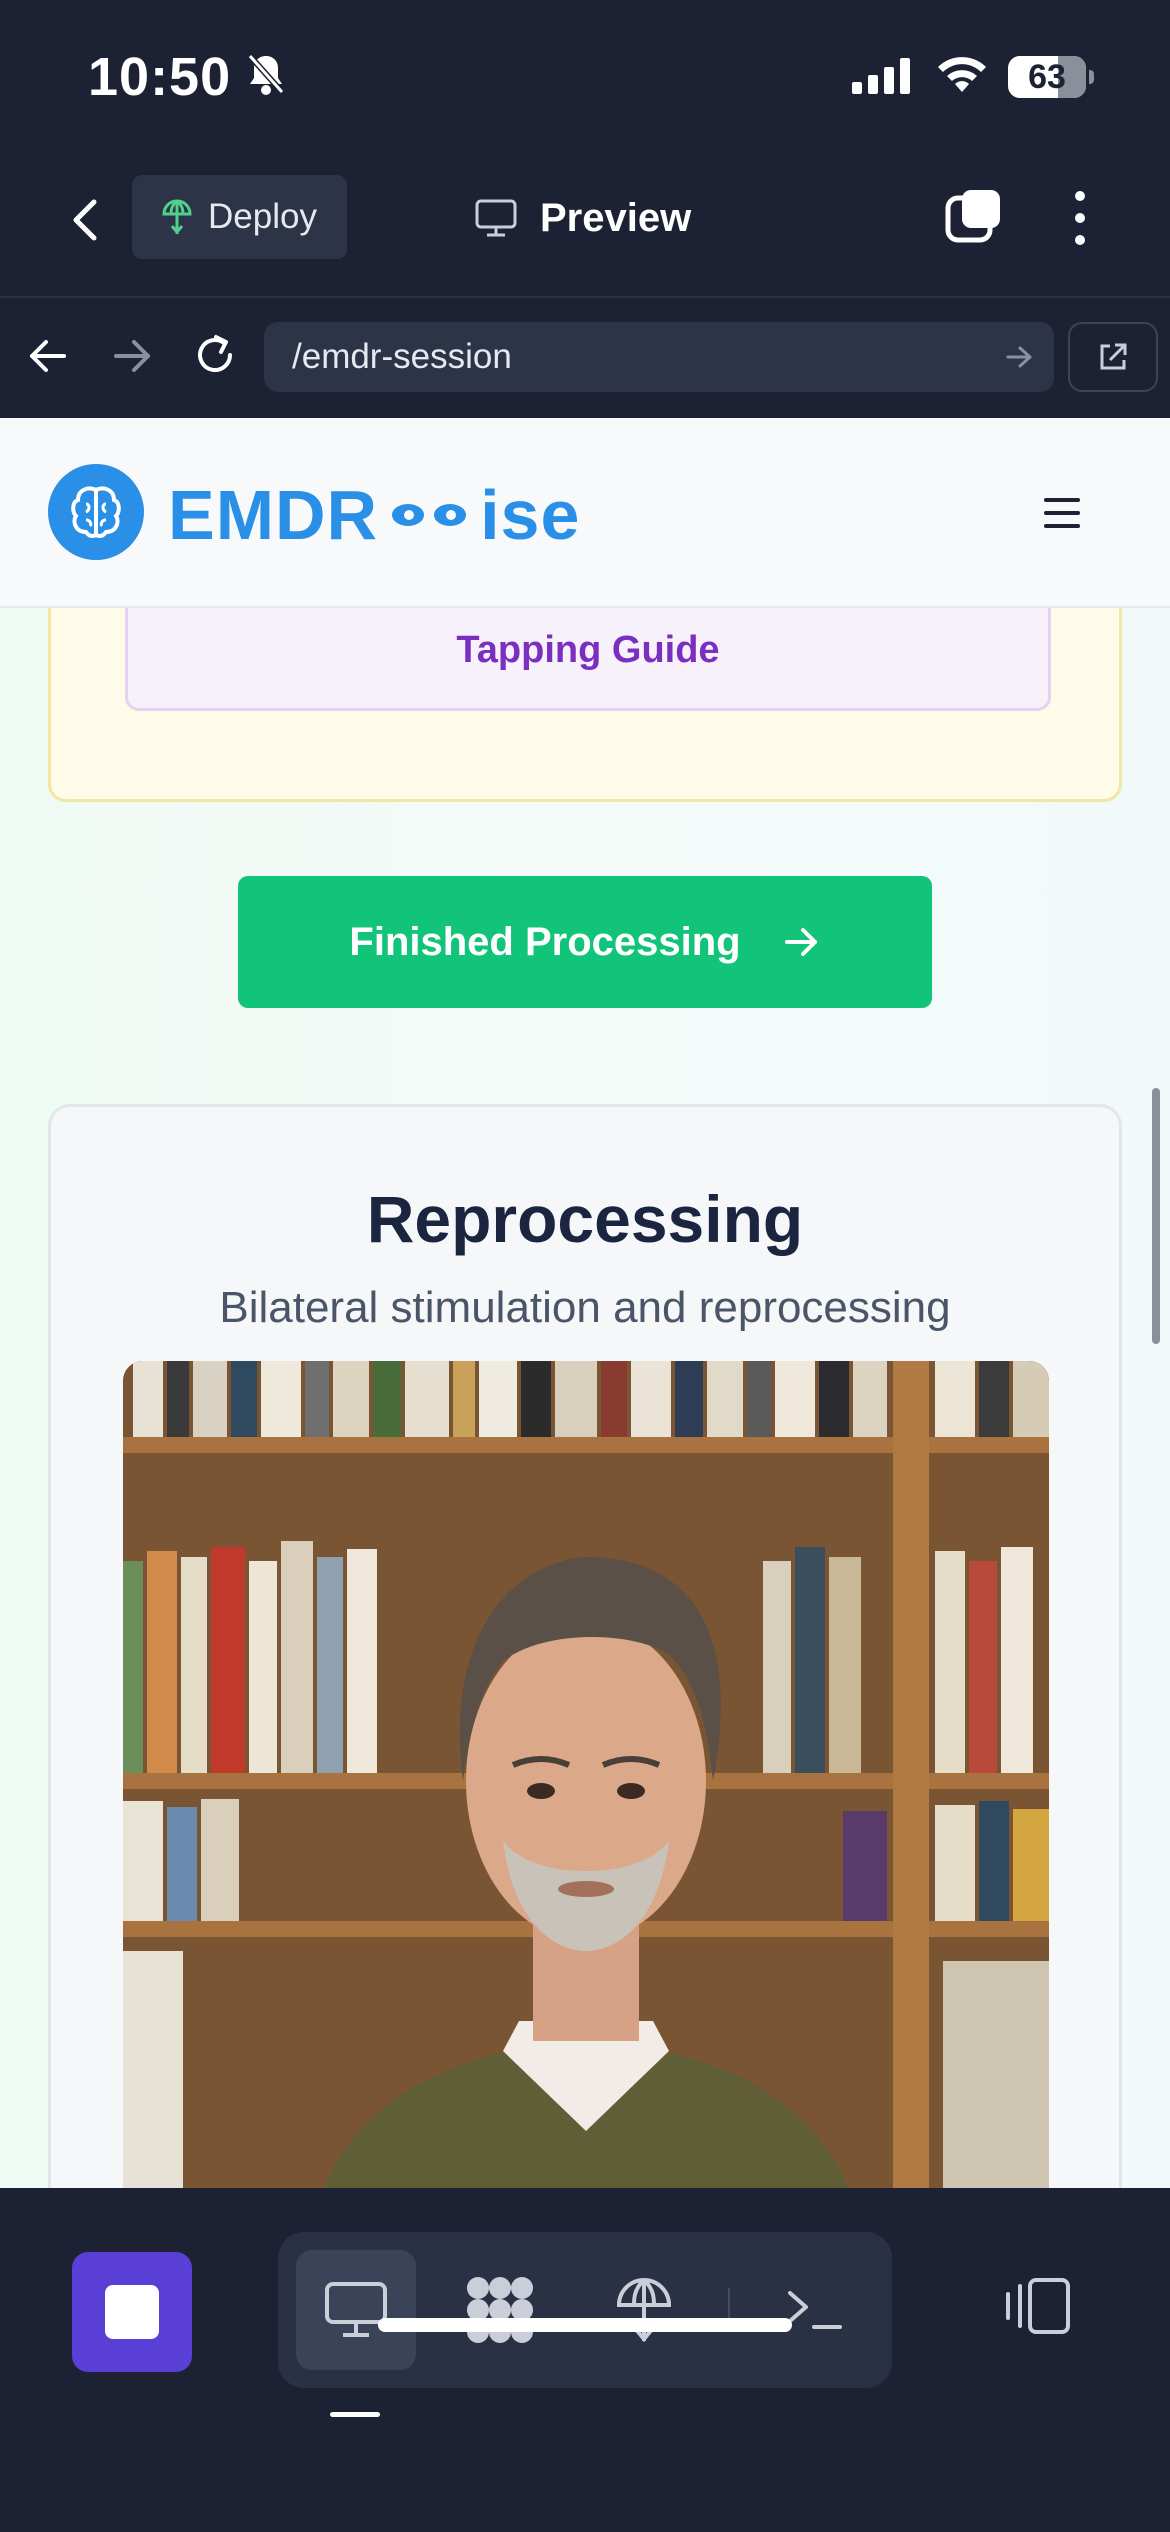 Image resolution: width=1170 pixels, height=2532 pixels. I want to click on eyes-icon, so click(429, 515).